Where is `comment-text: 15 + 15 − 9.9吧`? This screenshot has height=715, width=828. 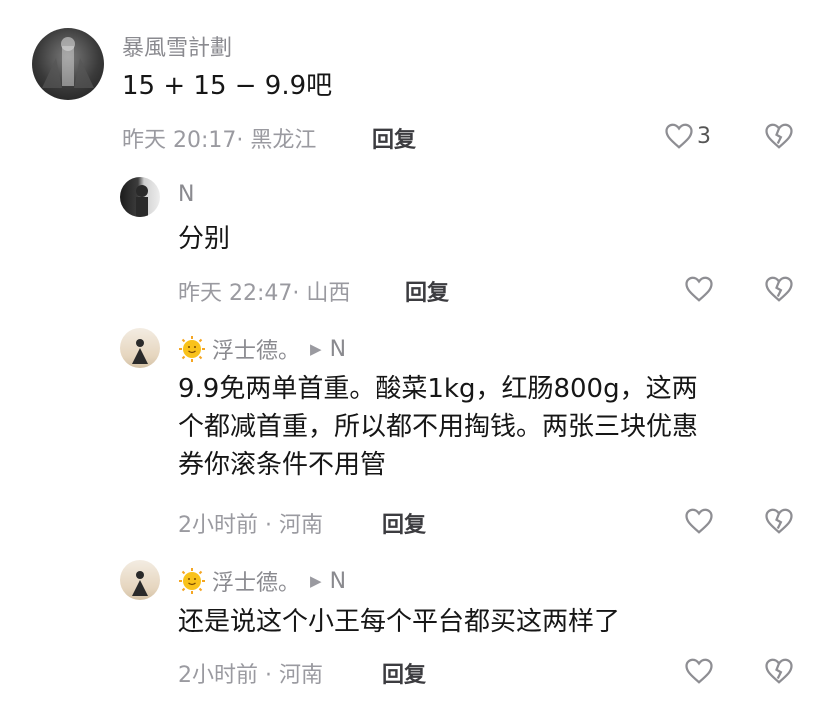 comment-text: 15 + 15 − 9.9吧 is located at coordinates (227, 86).